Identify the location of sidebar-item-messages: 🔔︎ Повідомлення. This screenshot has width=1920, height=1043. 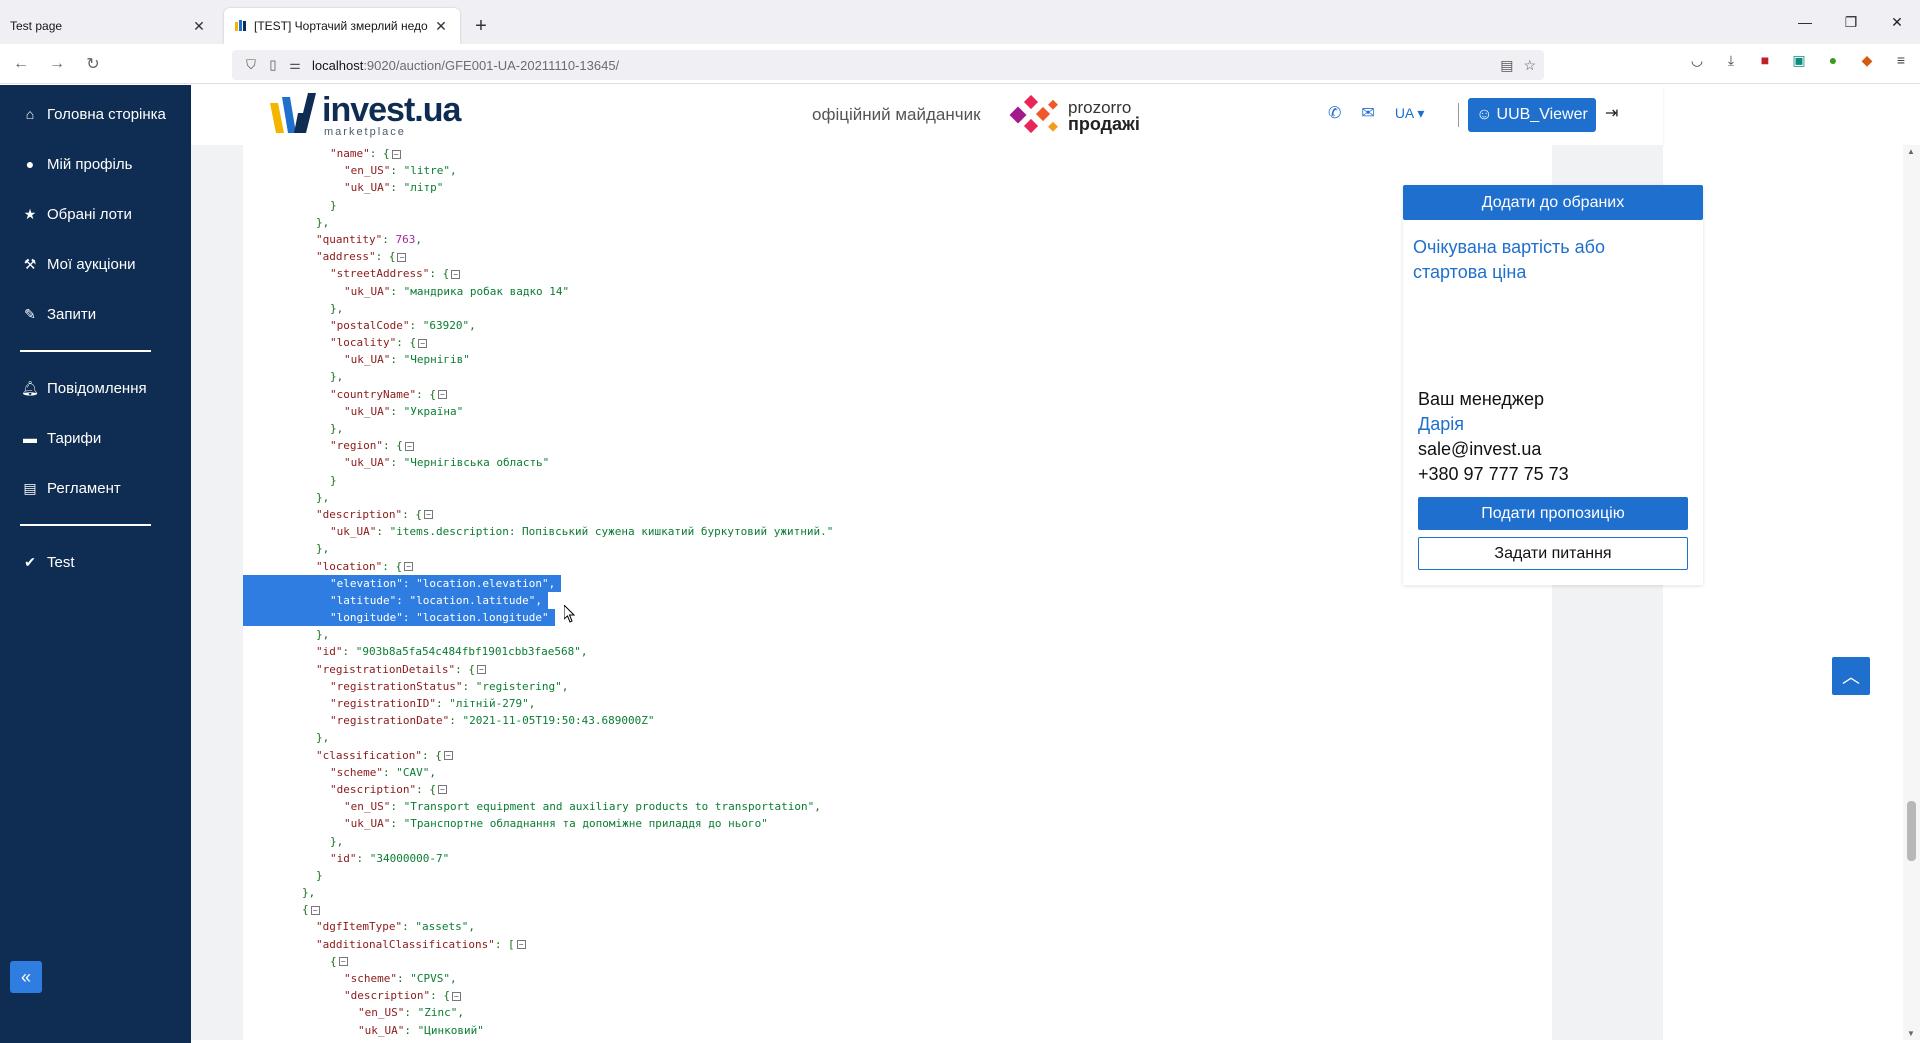
(95, 388).